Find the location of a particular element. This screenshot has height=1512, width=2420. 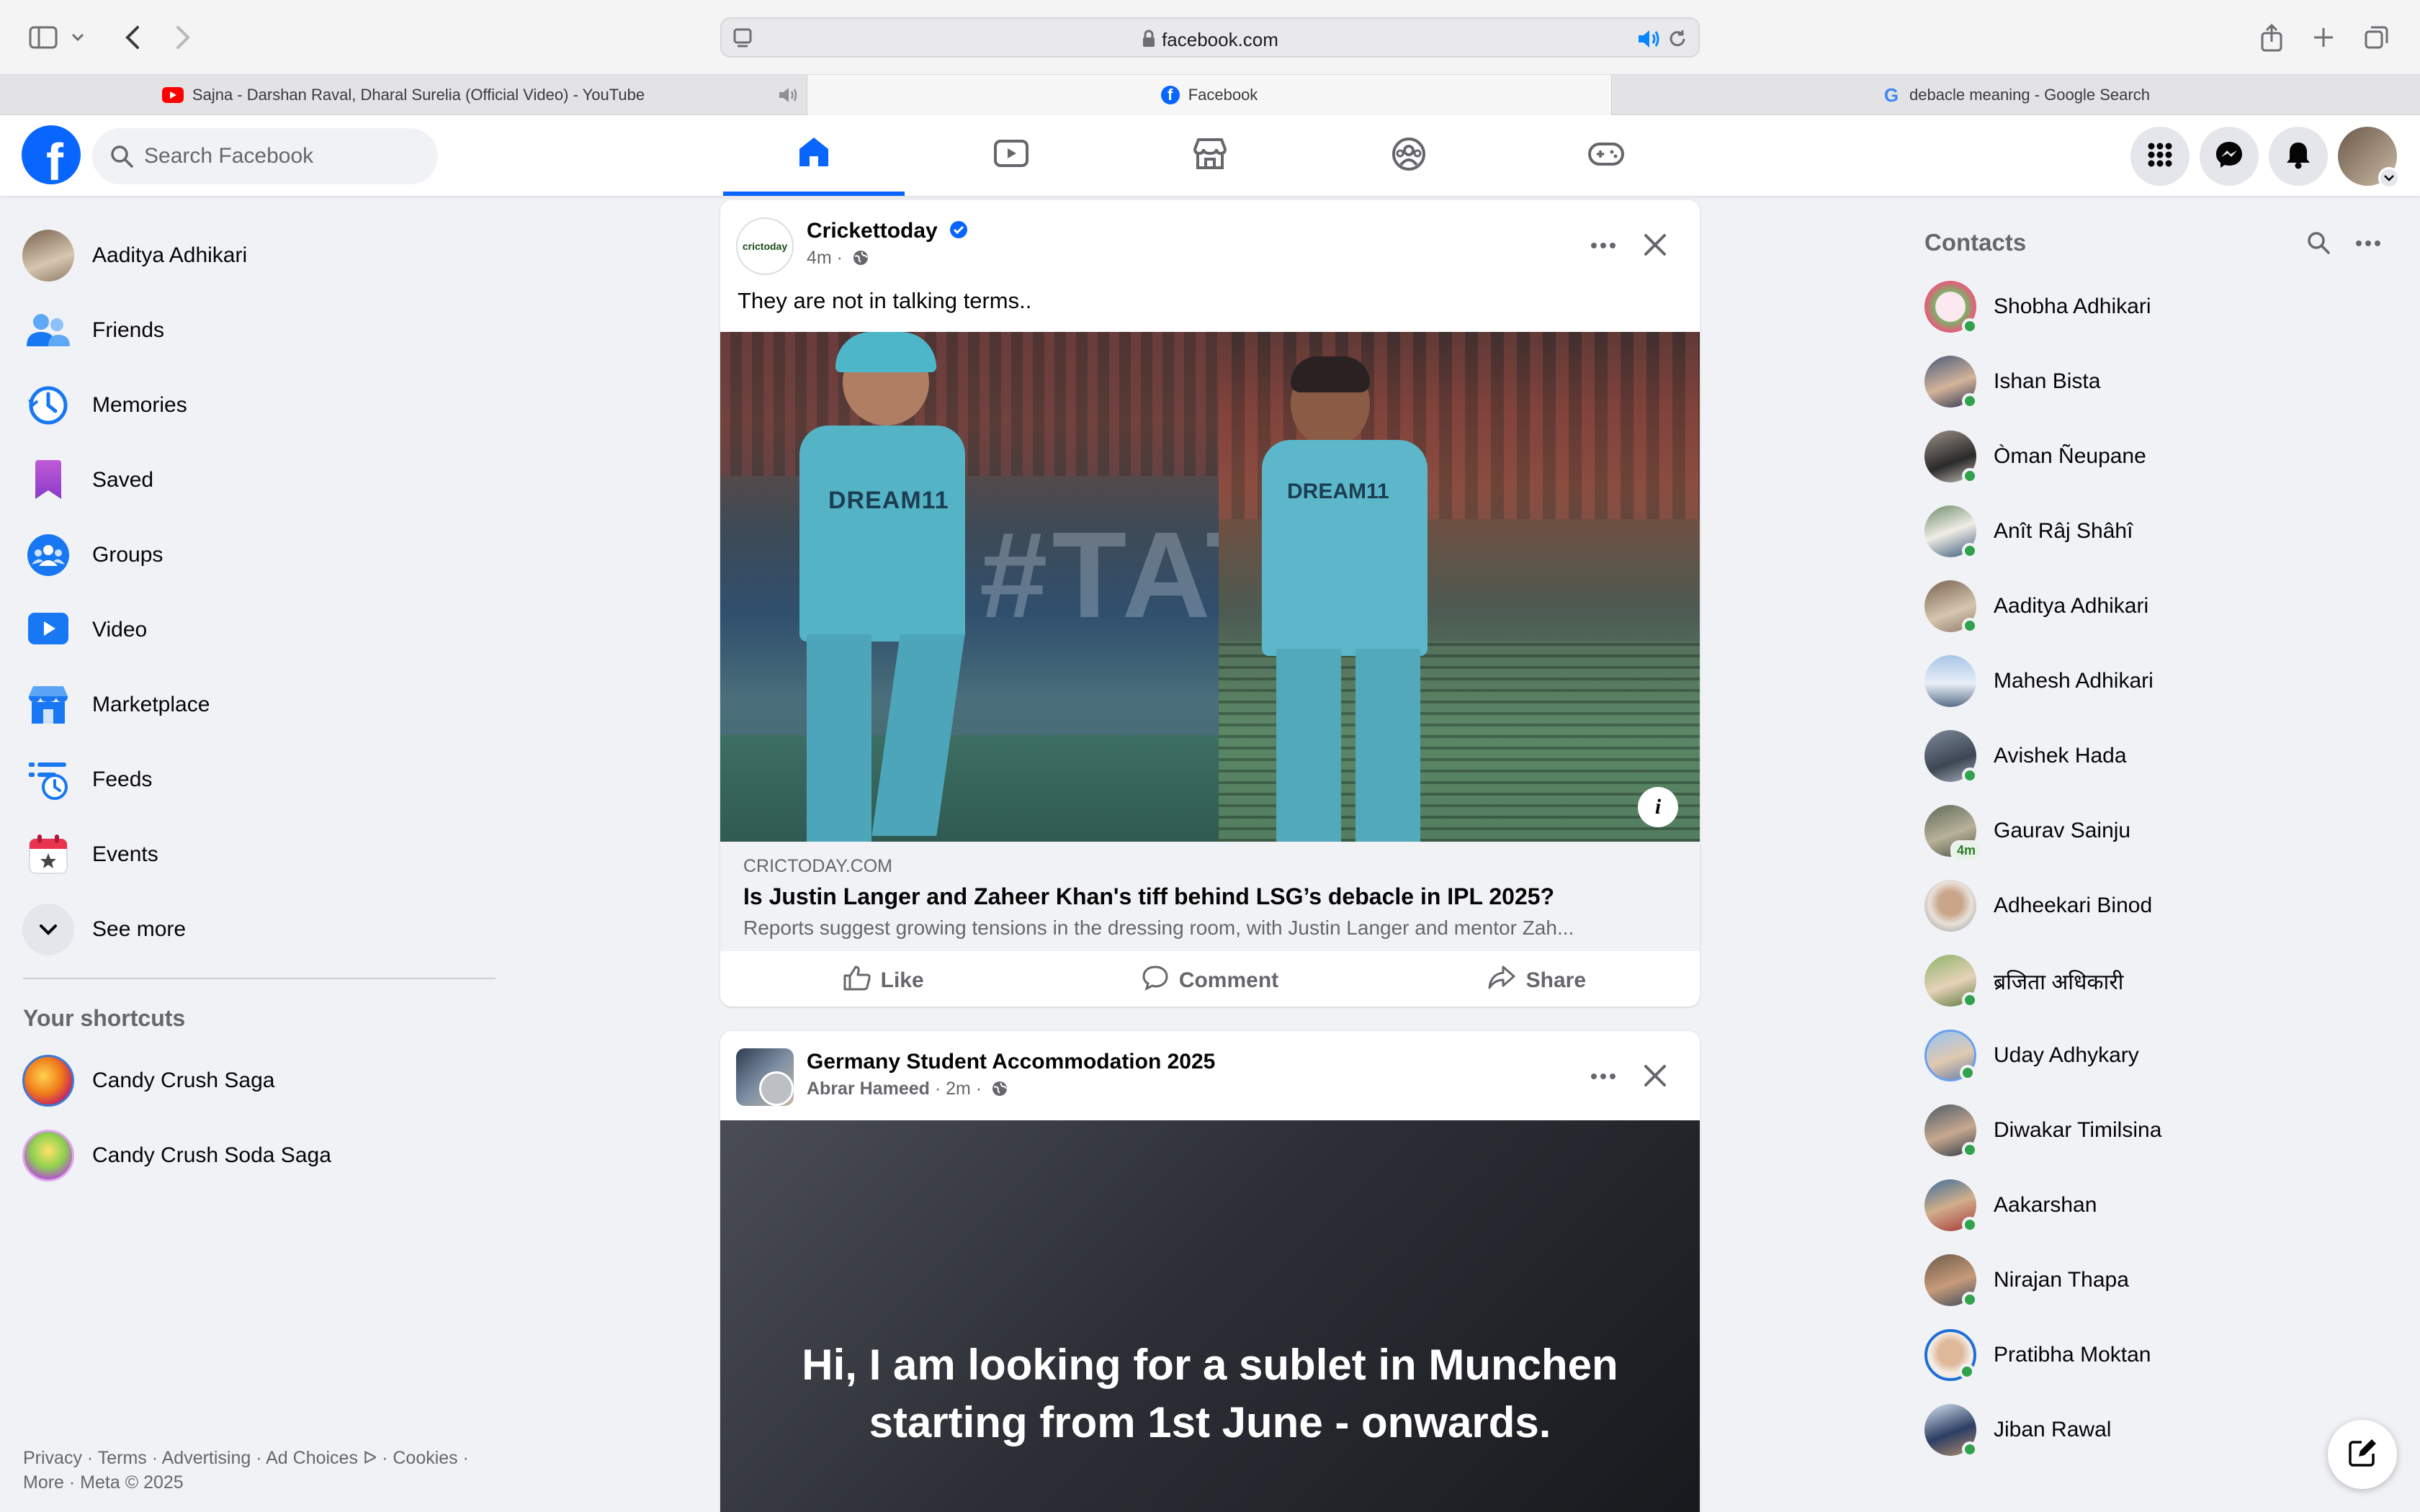

sidebar-toggle-icon is located at coordinates (43, 37).